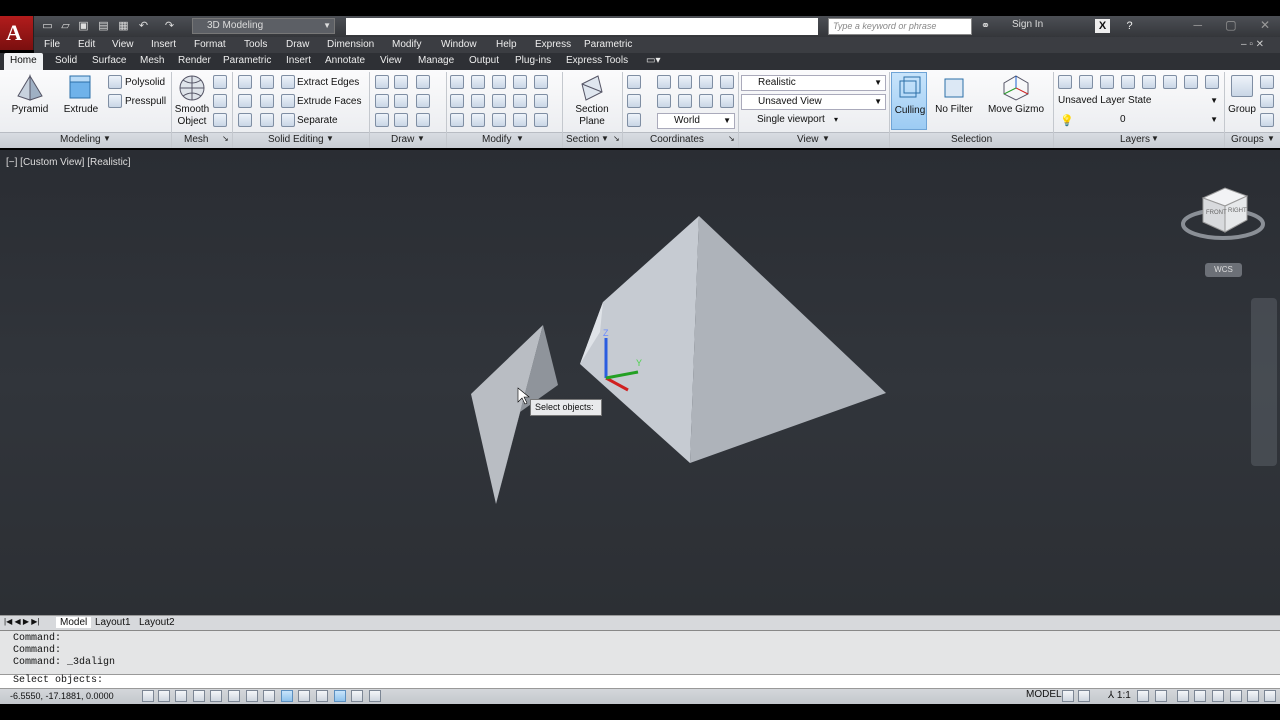 This screenshot has height=720, width=1280. I want to click on union-icon, so click(245, 82).